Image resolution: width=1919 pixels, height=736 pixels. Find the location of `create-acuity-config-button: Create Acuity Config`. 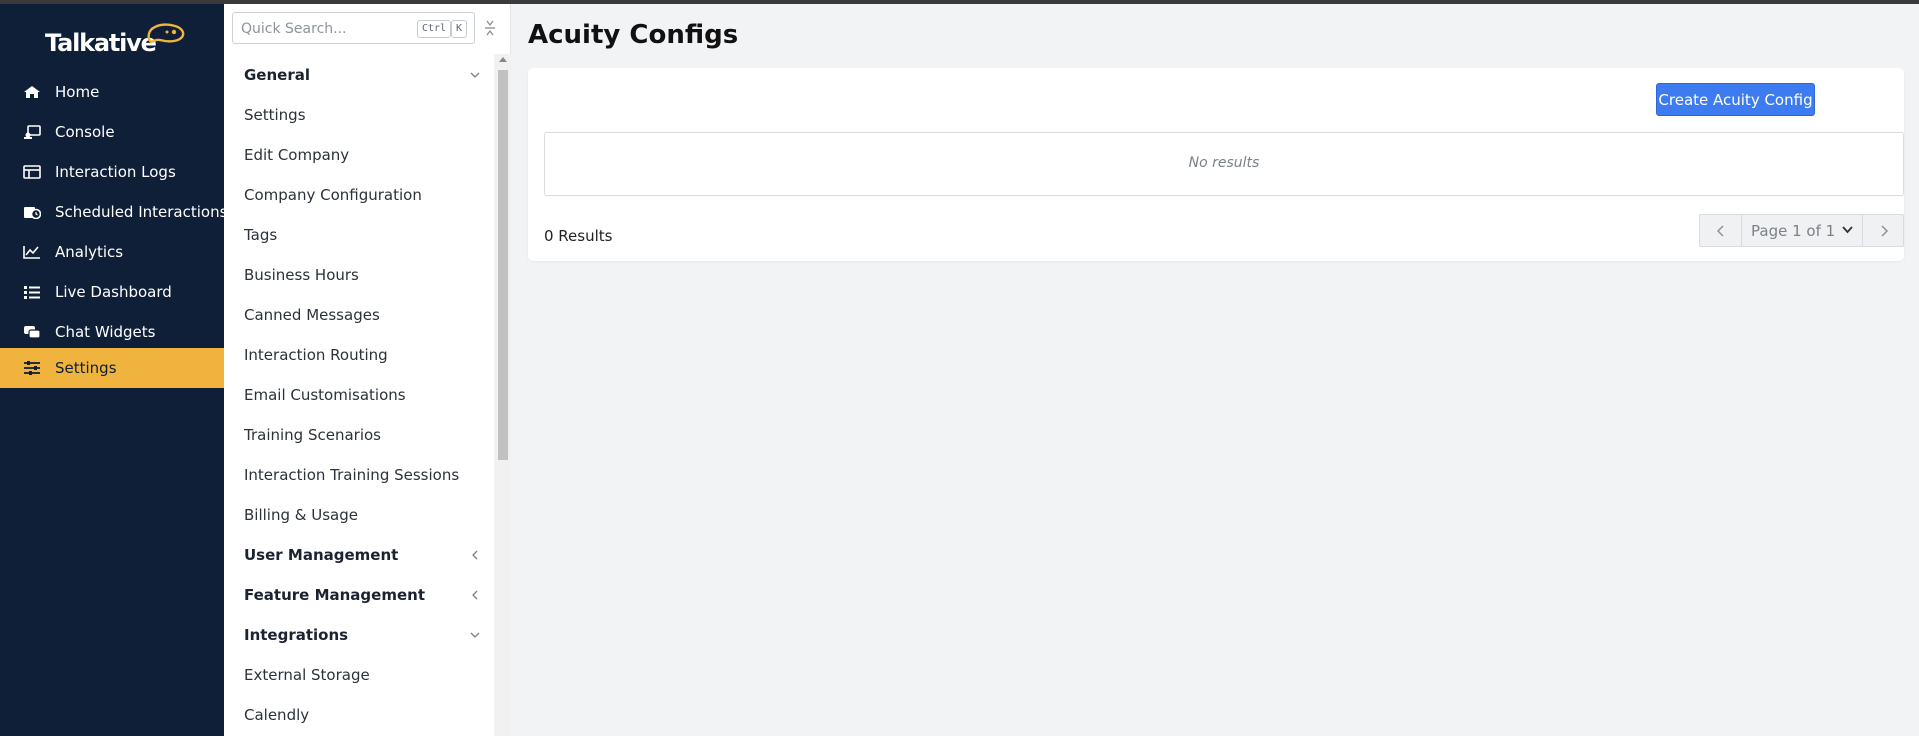

create-acuity-config-button: Create Acuity Config is located at coordinates (1735, 99).